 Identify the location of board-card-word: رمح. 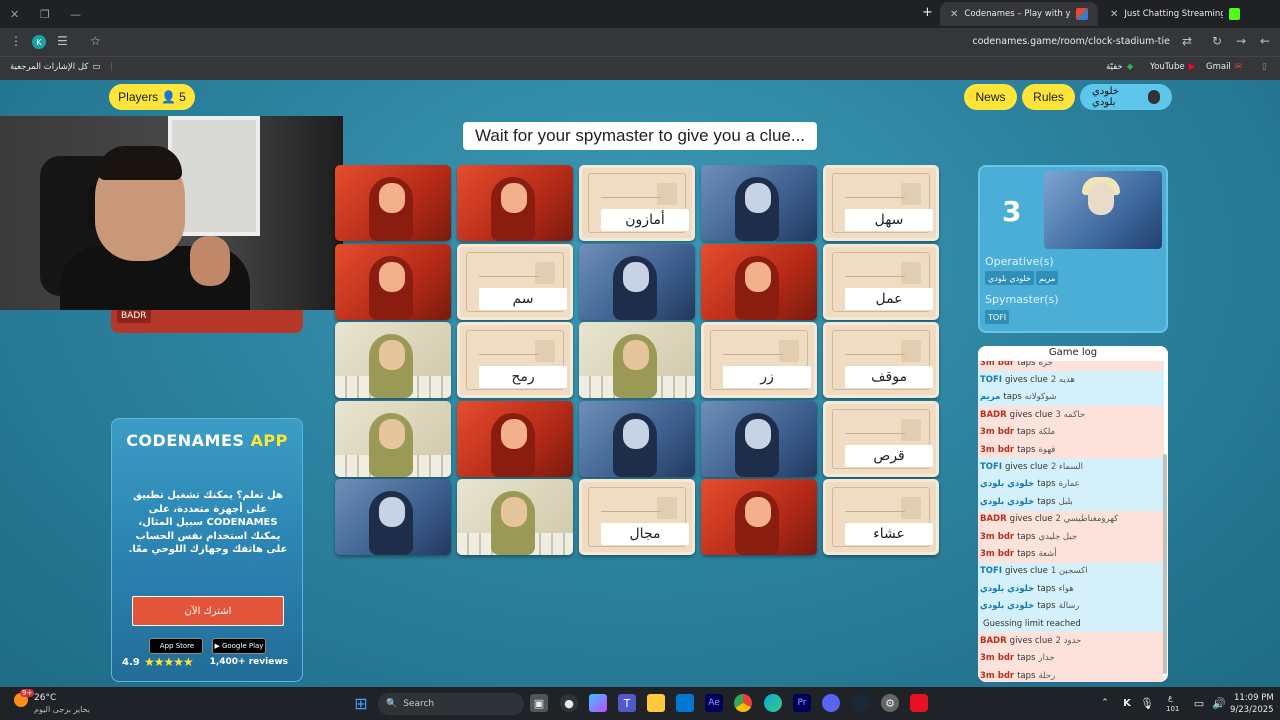
(515, 360).